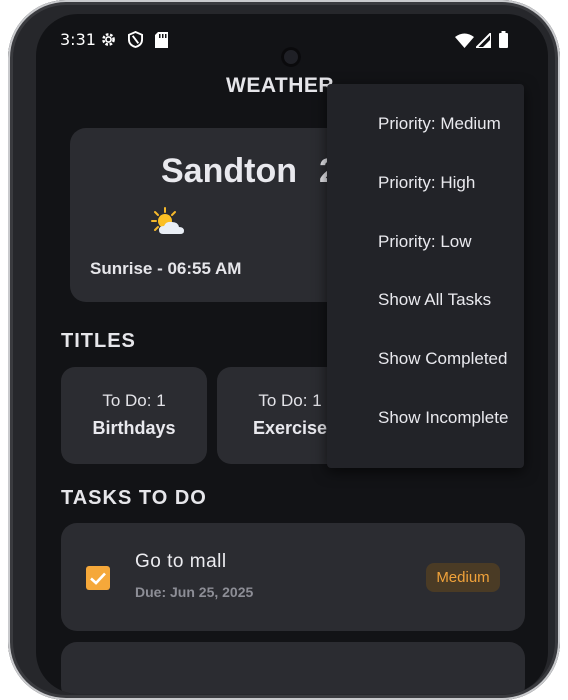  Describe the element at coordinates (434, 300) in the screenshot. I see `menu-item-show-all-tasks: Show All Tasks` at that location.